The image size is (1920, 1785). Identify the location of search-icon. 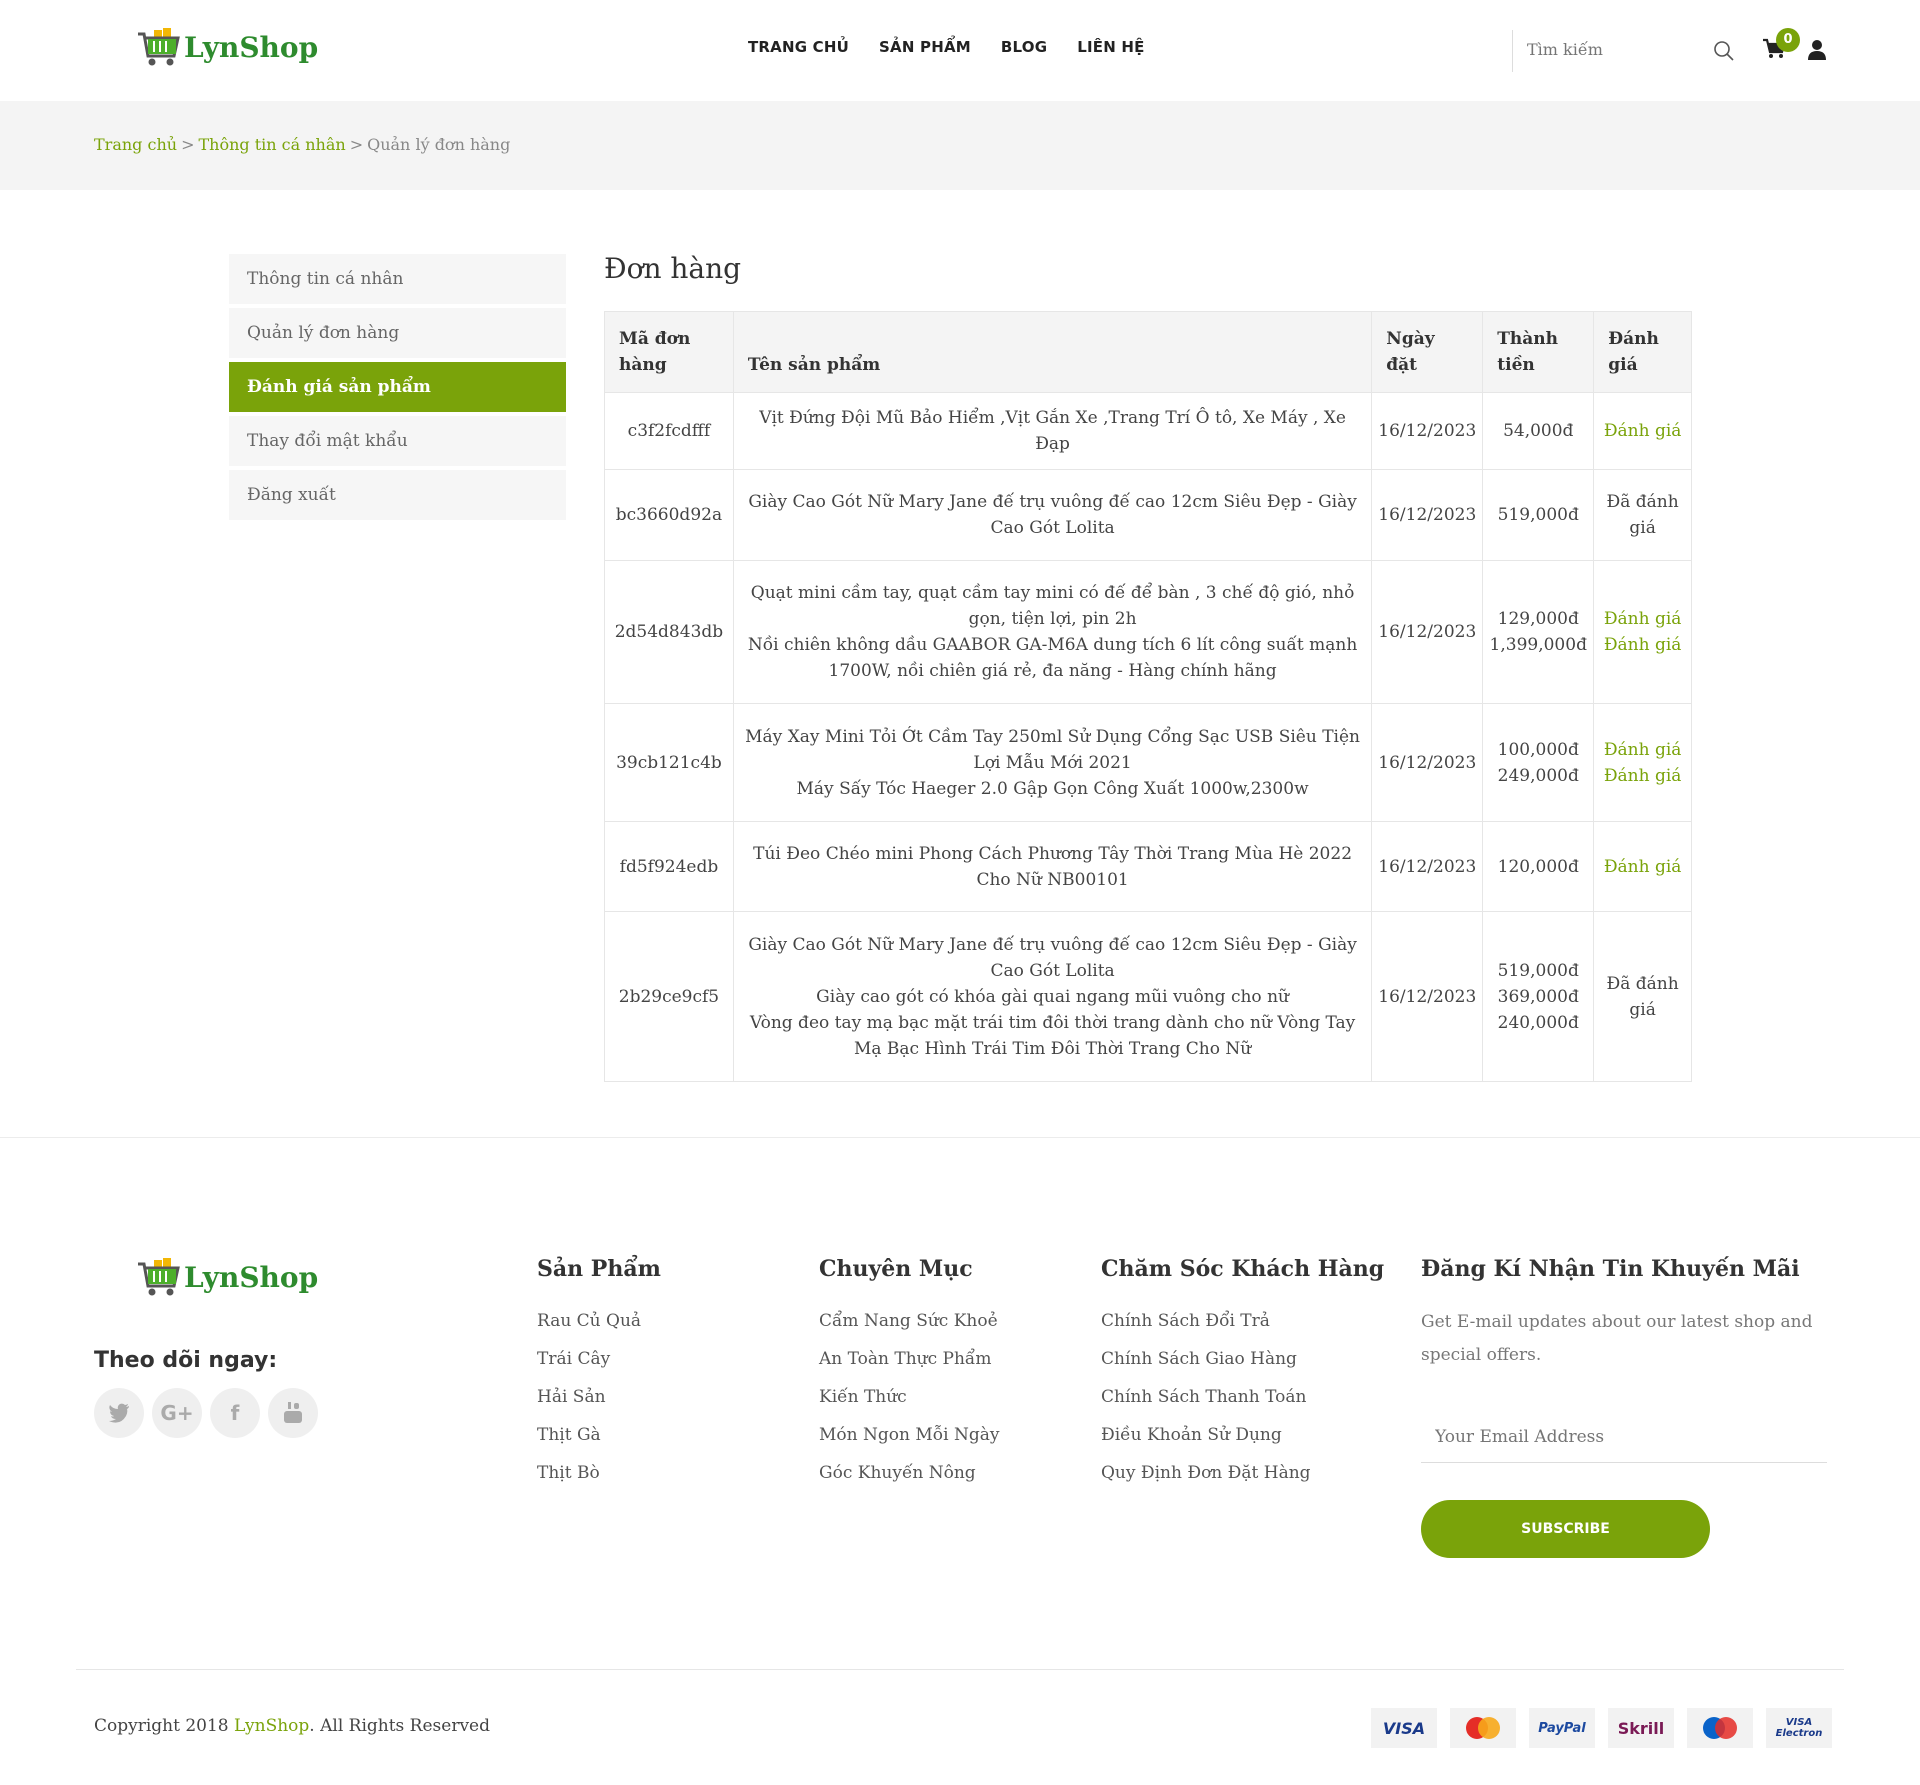
(1724, 51).